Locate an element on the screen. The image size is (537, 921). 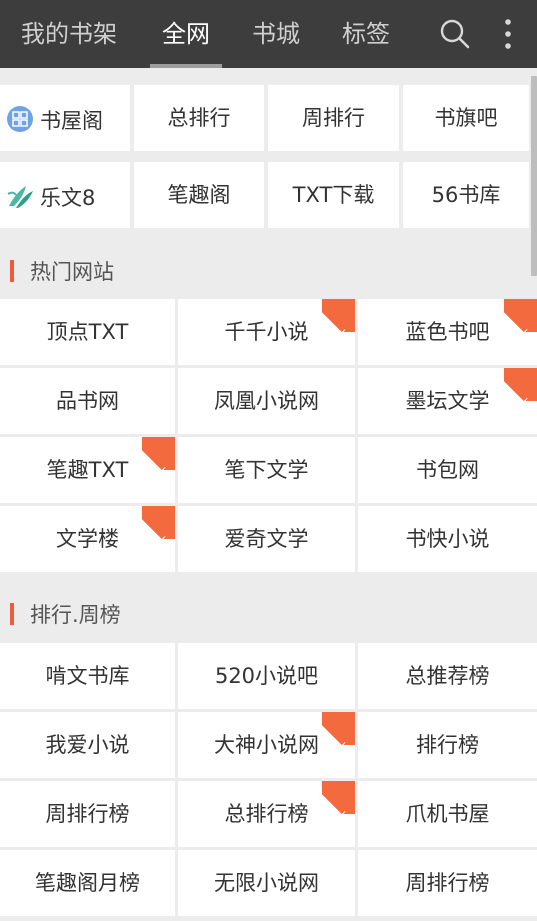
site-label: 56书库 is located at coordinates (466, 195).